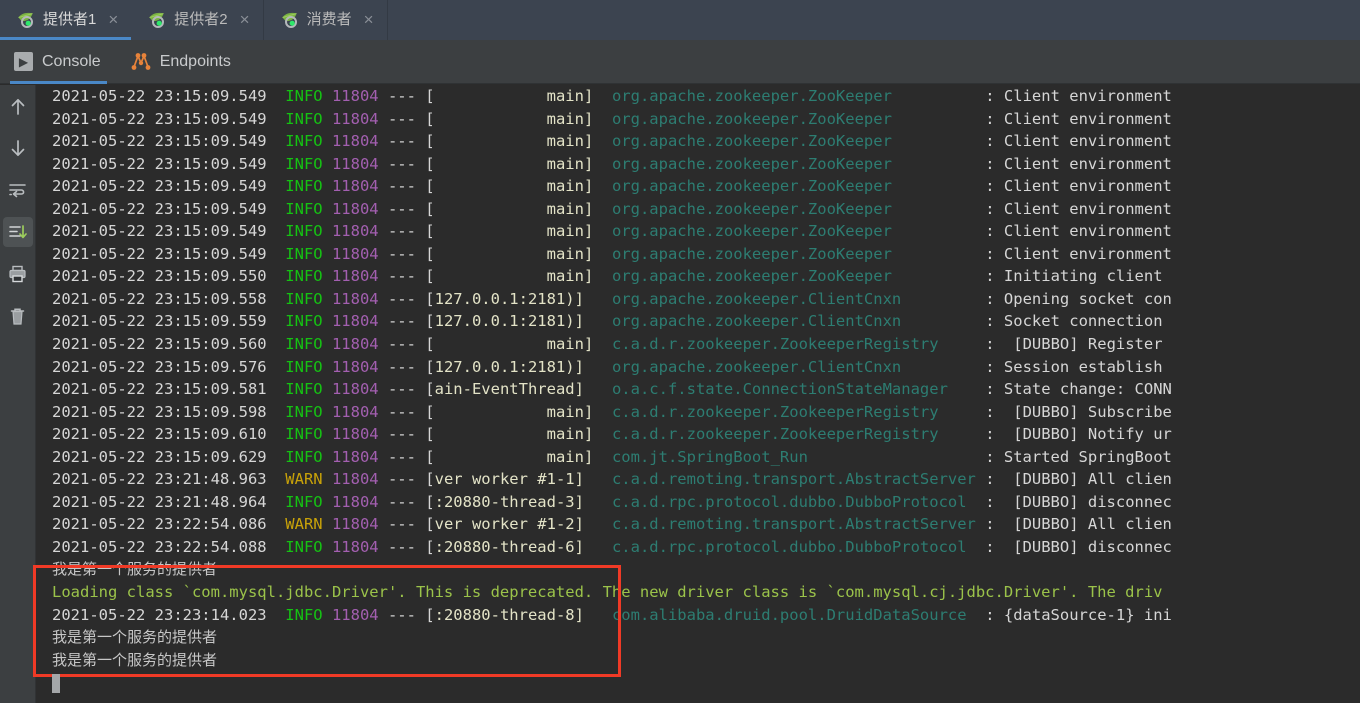 This screenshot has width=1360, height=703. I want to click on tab-endpoints: Endpoints, so click(182, 62).